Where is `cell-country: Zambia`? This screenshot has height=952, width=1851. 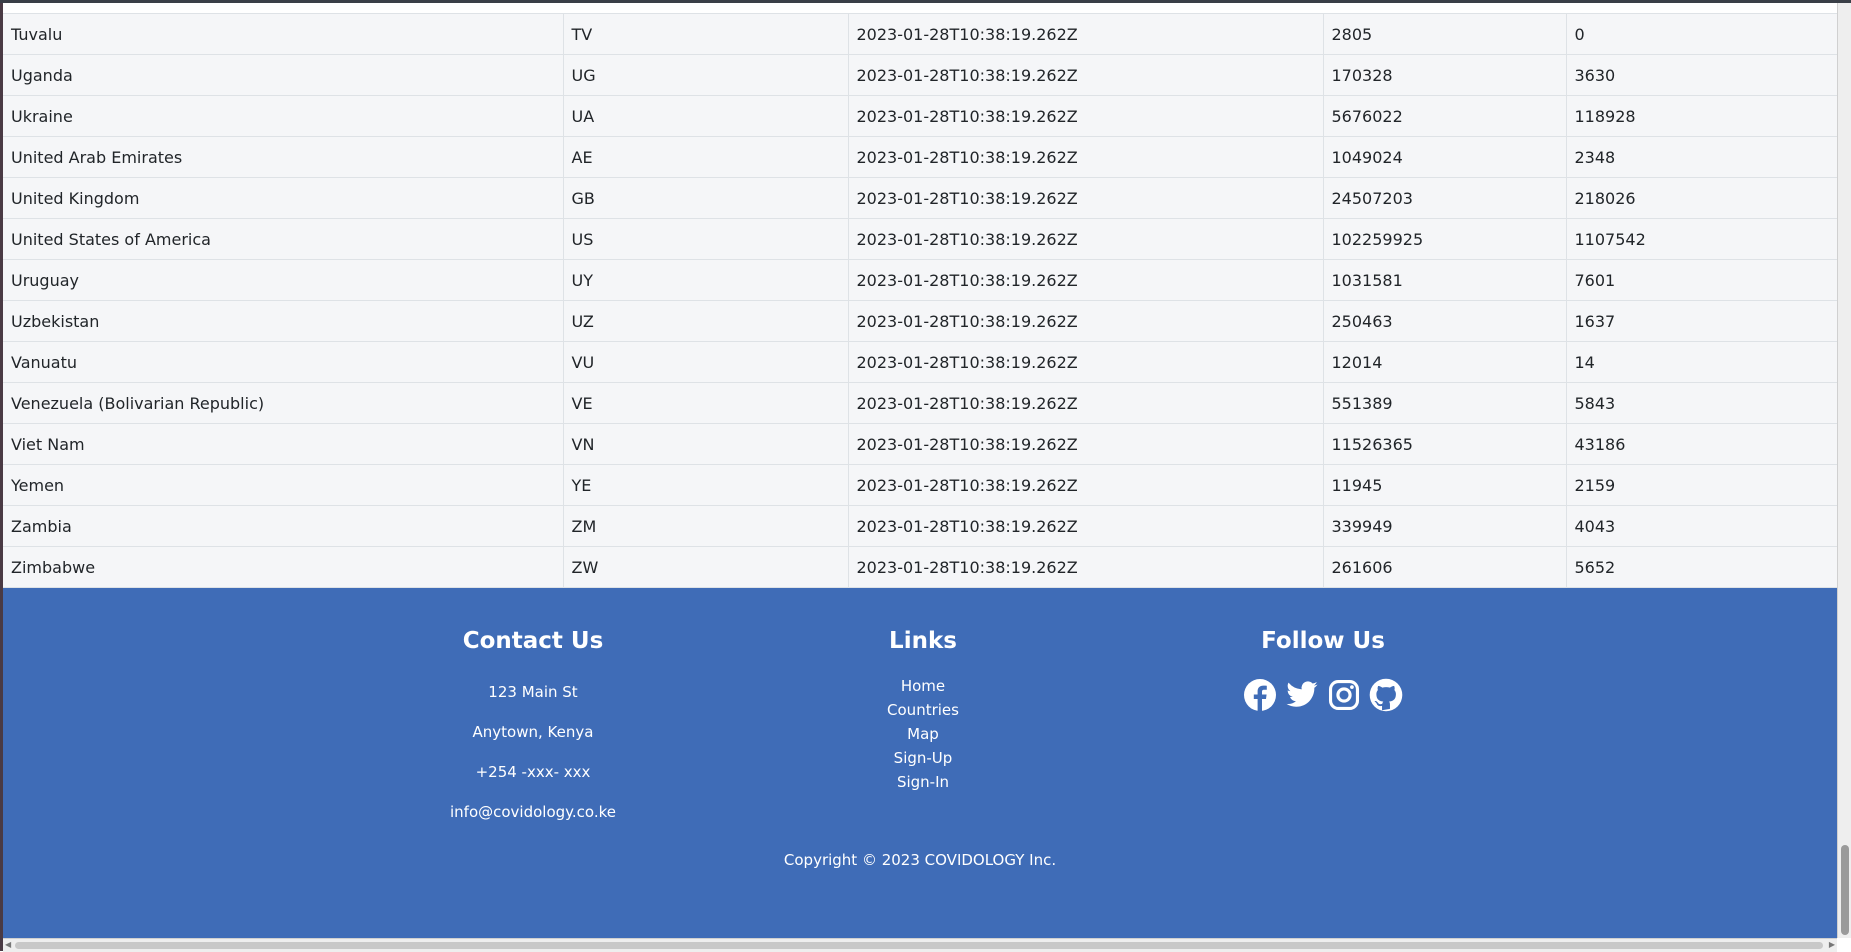
cell-country: Zambia is located at coordinates (283, 526).